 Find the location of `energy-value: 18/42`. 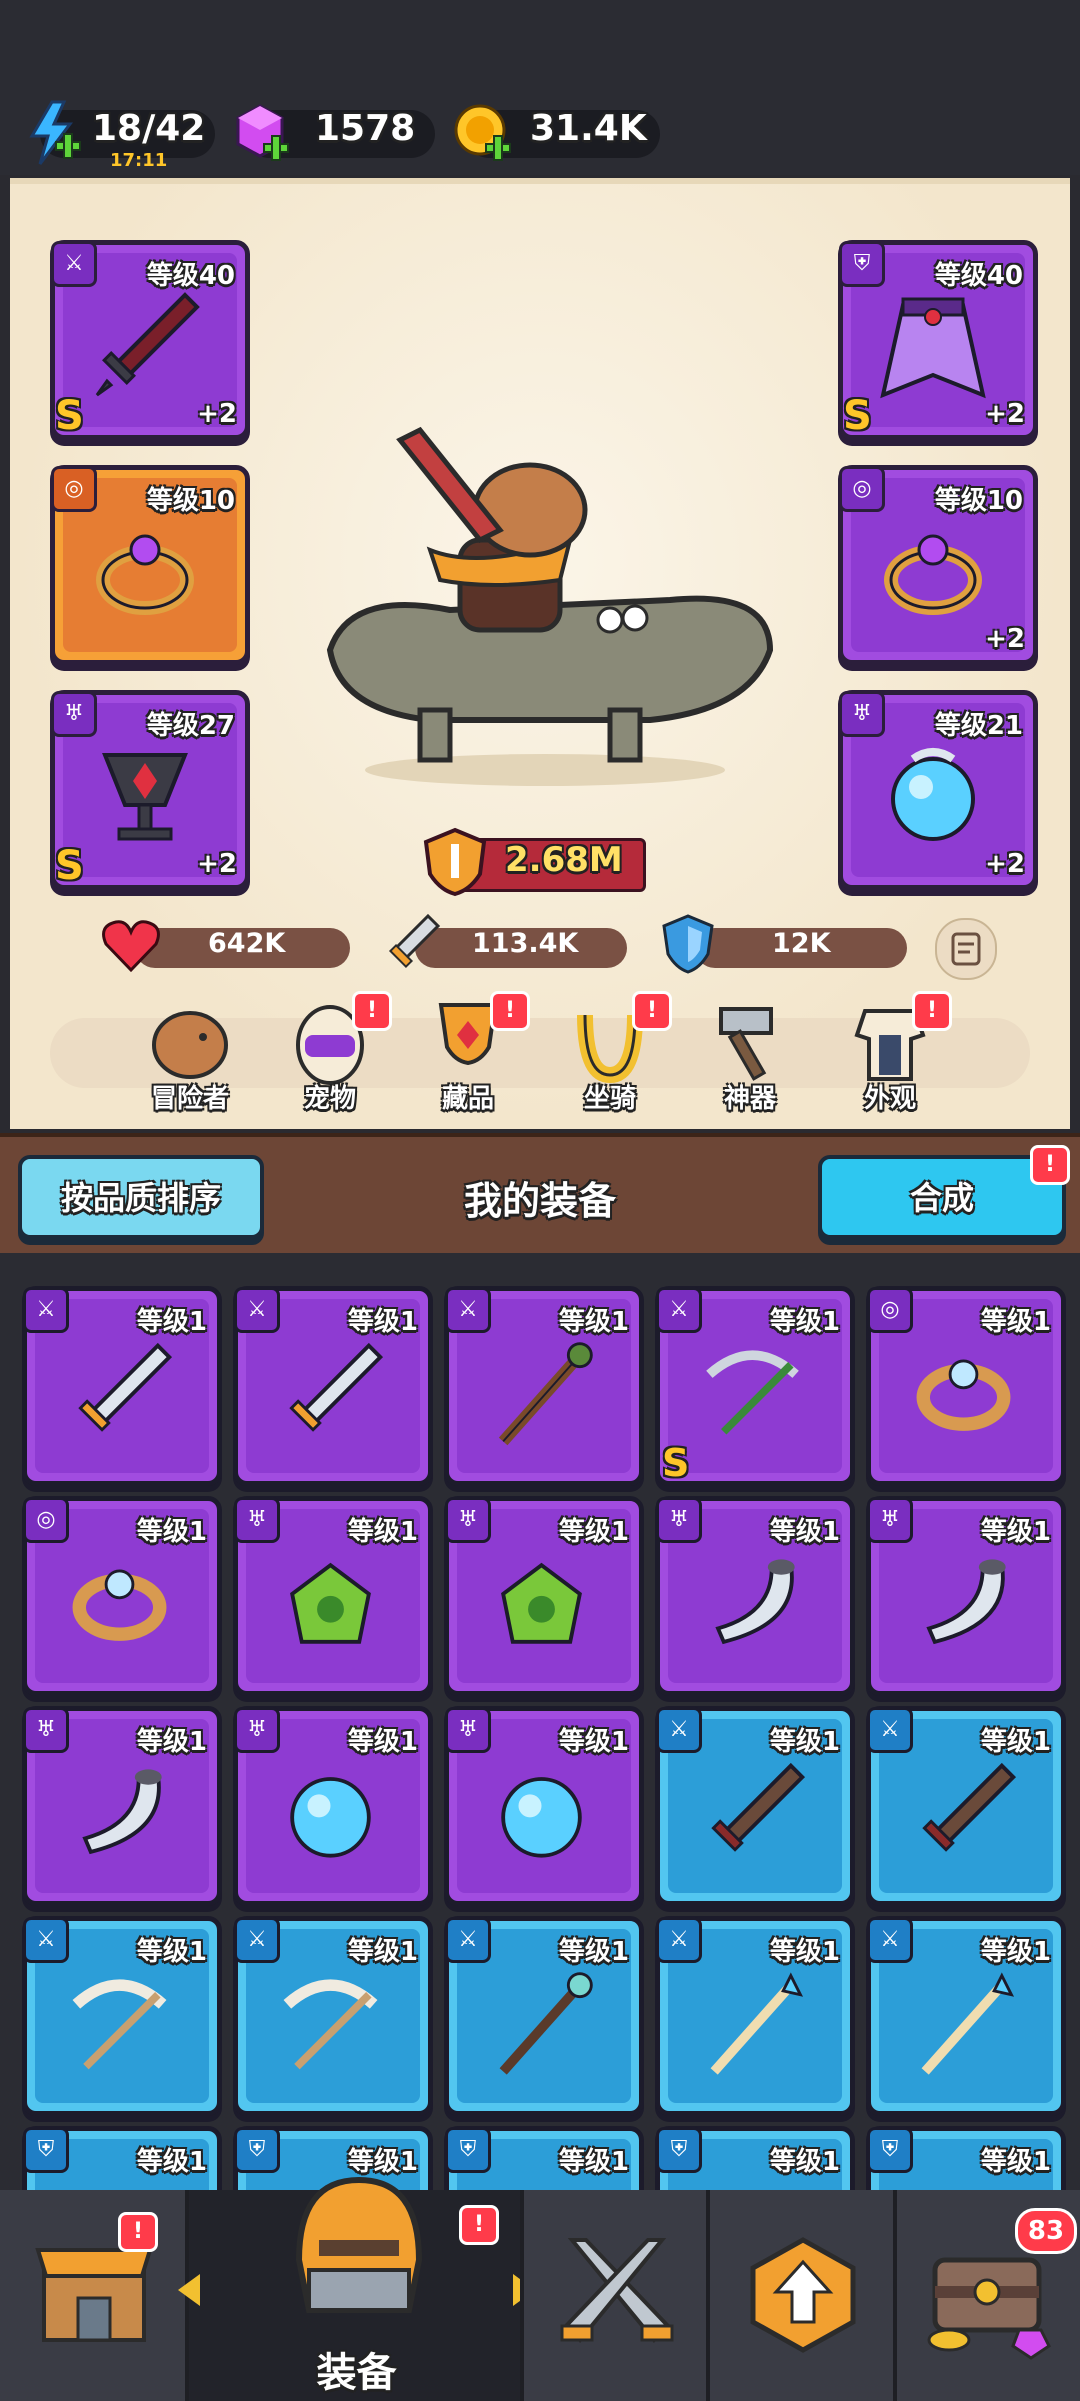

energy-value: 18/42 is located at coordinates (149, 128).